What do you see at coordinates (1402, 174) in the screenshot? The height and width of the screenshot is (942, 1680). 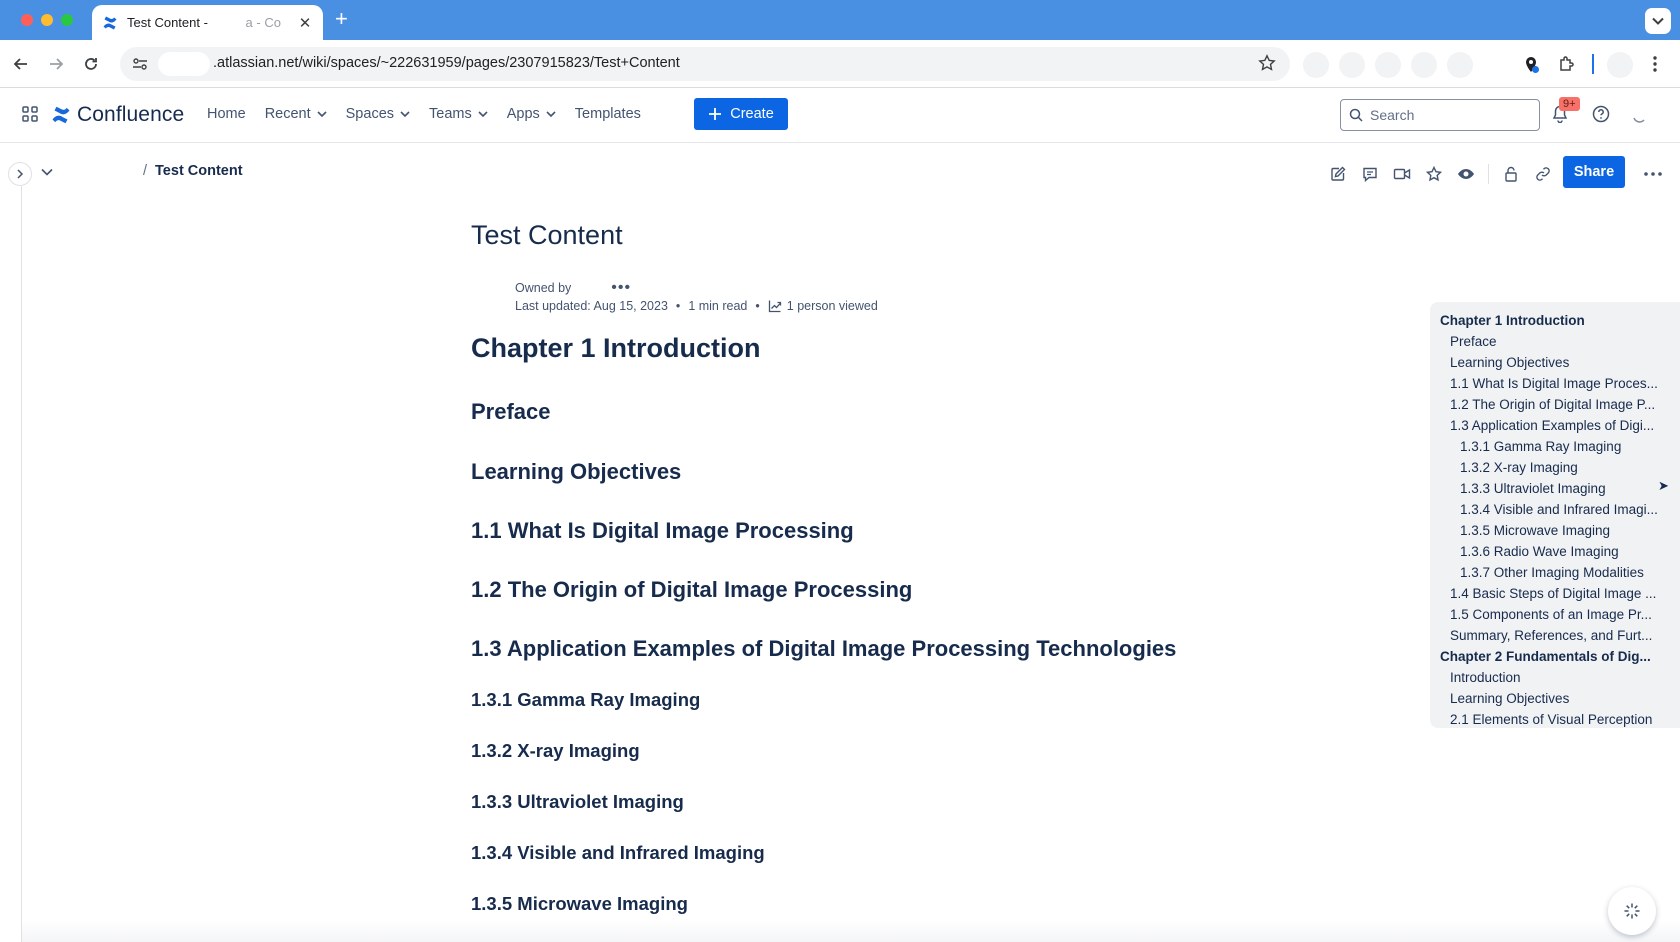 I see `video-button` at bounding box center [1402, 174].